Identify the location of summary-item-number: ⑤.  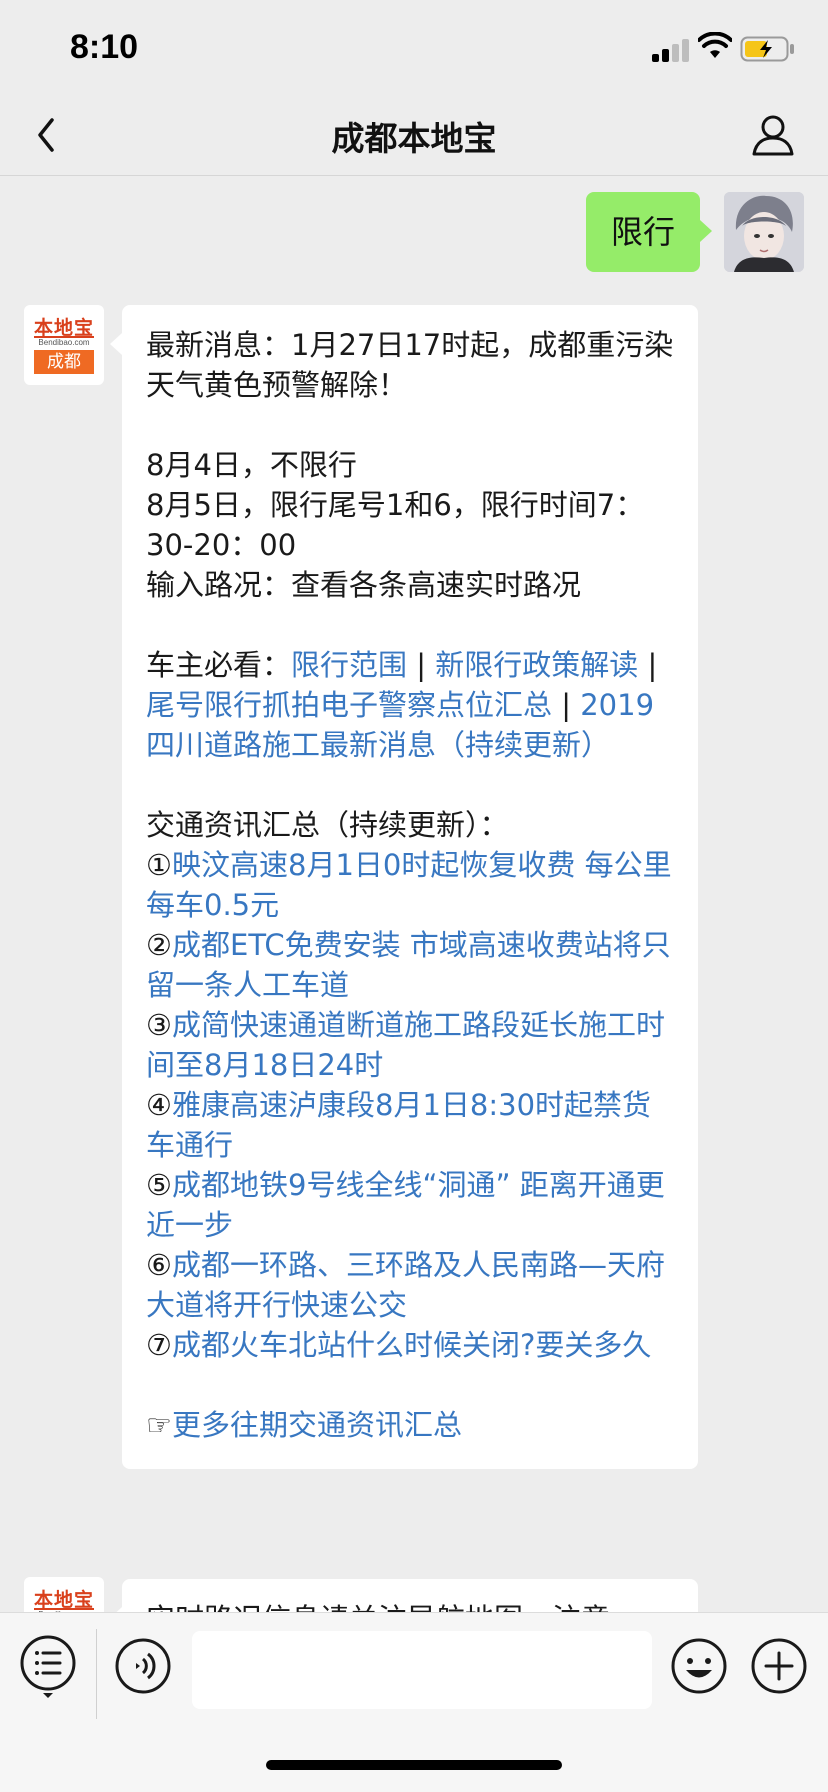
(159, 1185).